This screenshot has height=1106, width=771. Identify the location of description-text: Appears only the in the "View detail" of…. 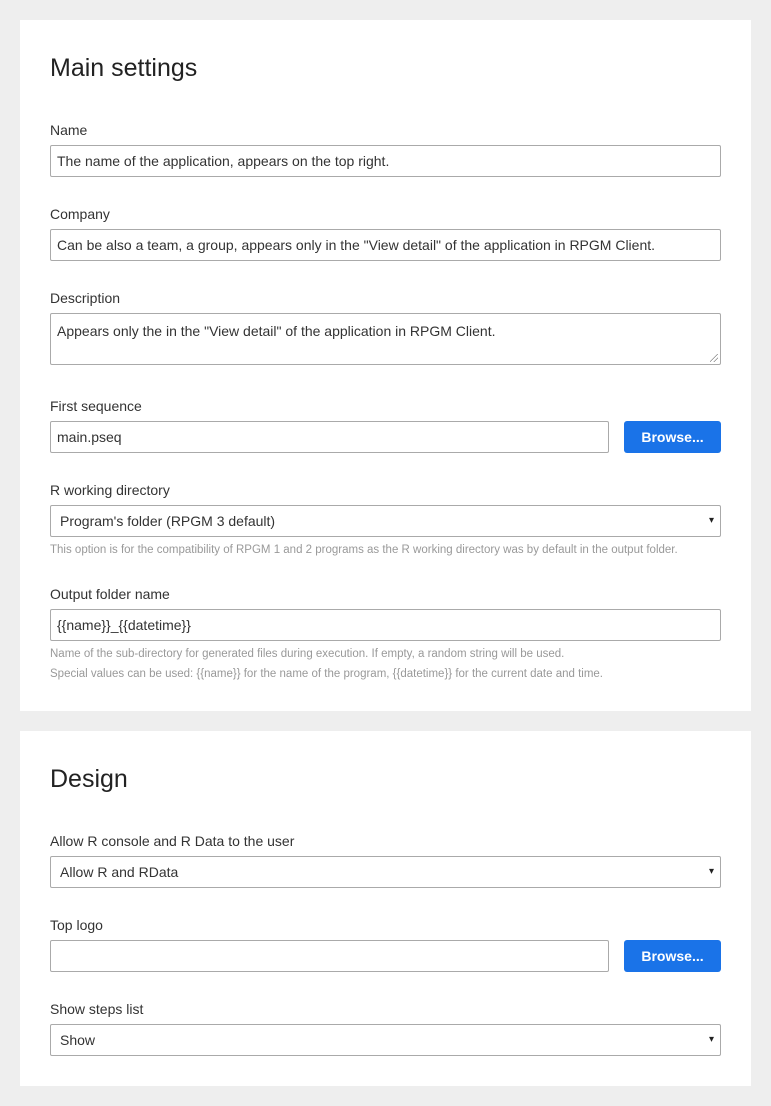
(276, 331).